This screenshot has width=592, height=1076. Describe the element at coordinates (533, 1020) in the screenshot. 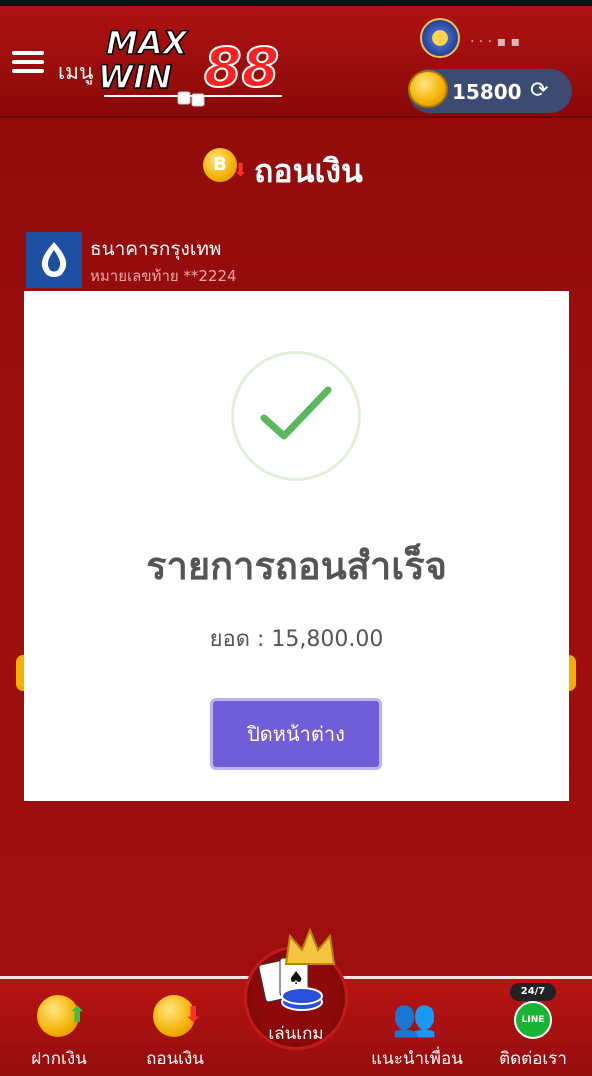

I see `line-icon: LINE` at that location.